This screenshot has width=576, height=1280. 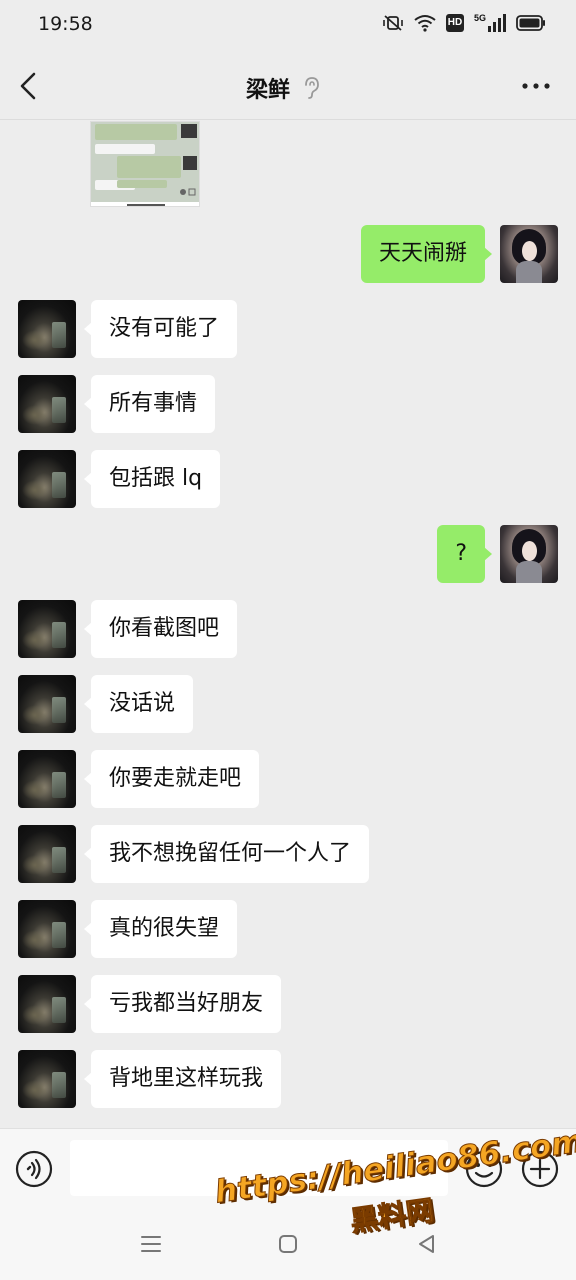 I want to click on message-row-incoming: 我不想挽留任何一个人了, so click(x=288, y=854).